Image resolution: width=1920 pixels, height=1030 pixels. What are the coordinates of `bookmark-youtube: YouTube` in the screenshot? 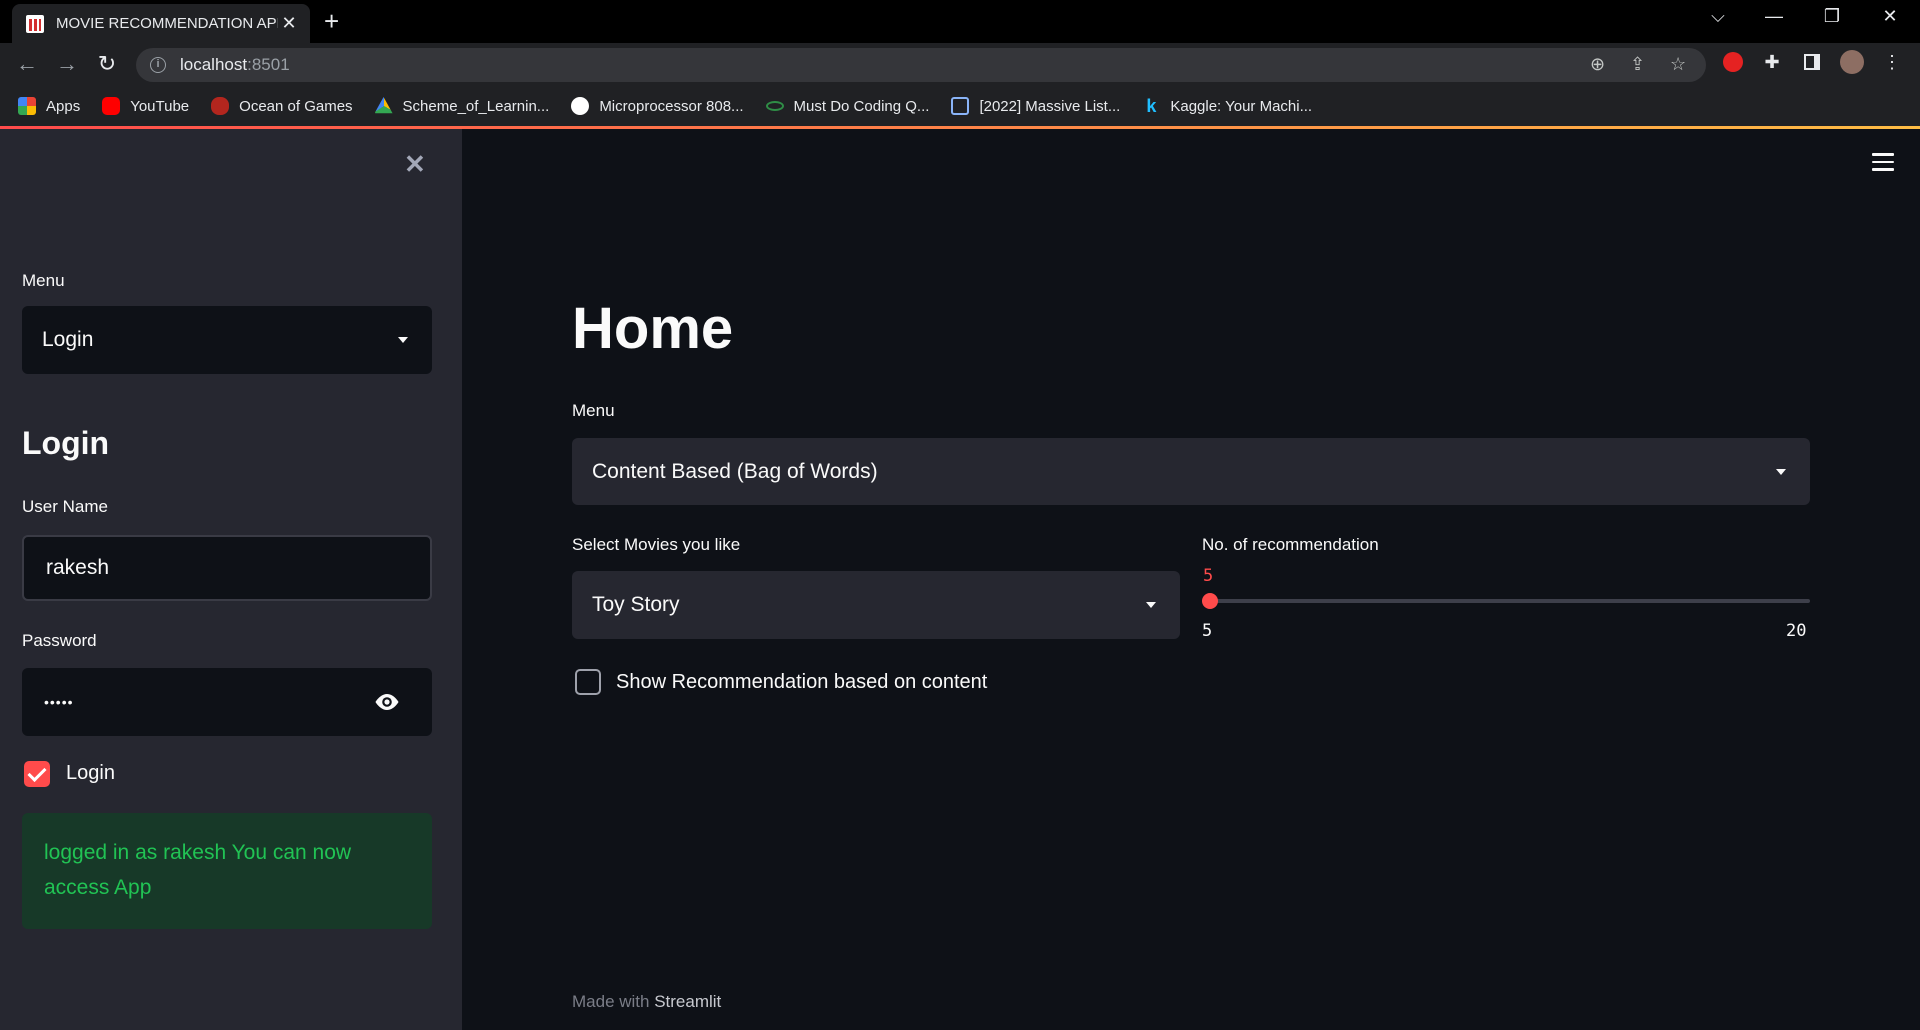 It's located at (145, 106).